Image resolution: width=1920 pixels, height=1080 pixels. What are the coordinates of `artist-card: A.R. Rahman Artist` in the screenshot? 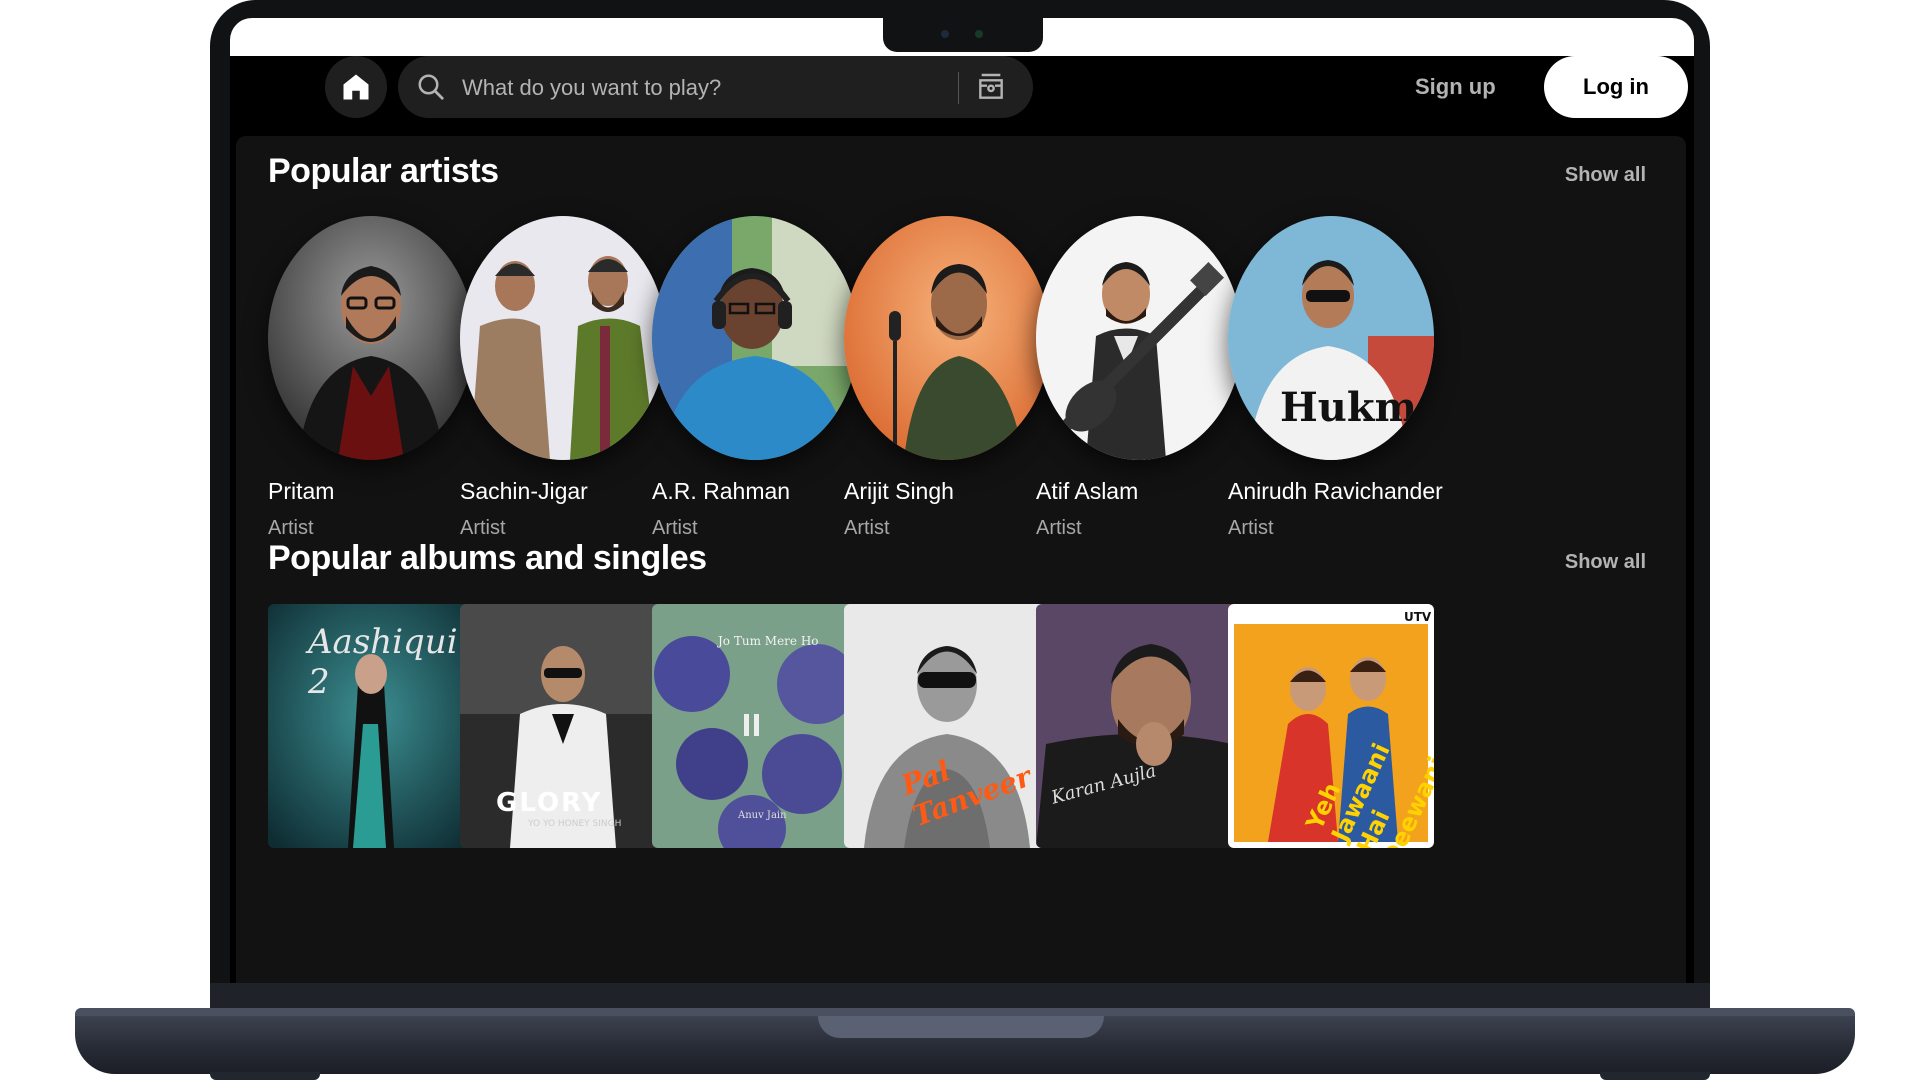 It's located at (758, 378).